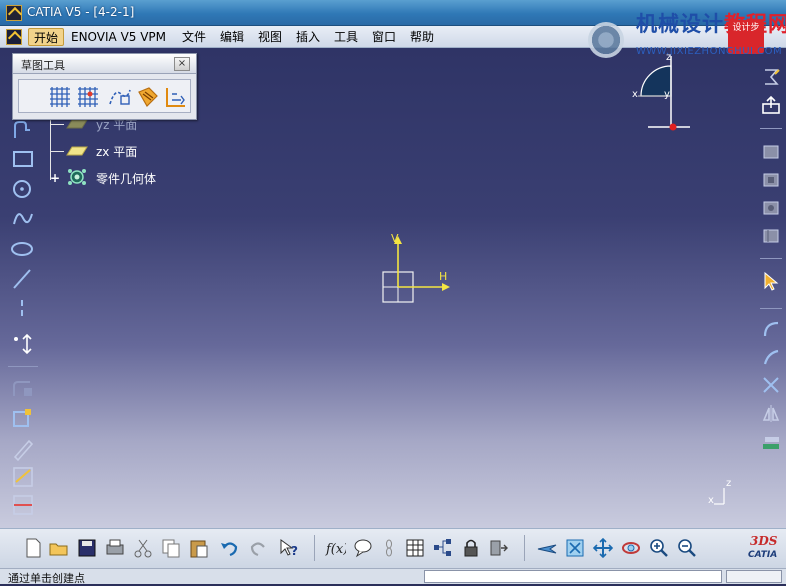  I want to click on pocket-icon, so click(771, 179).